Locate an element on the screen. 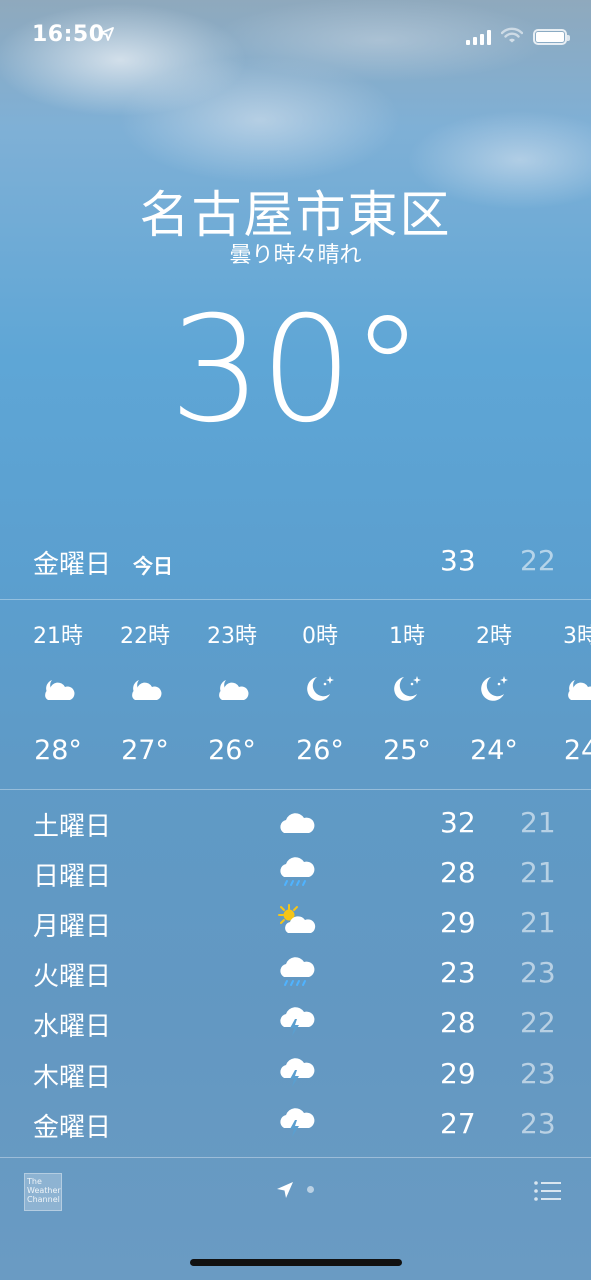  bottom-toolbar: The Weather Channel is located at coordinates (295, 1193).